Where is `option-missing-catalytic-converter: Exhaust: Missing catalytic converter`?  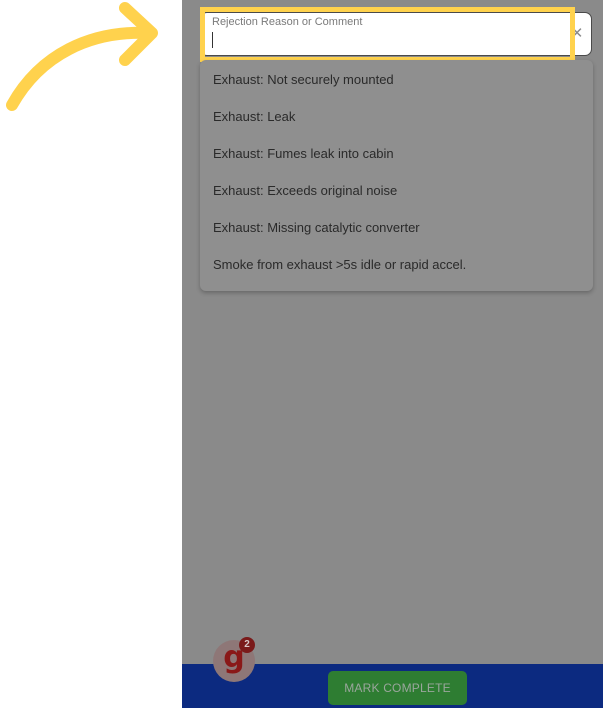 option-missing-catalytic-converter: Exhaust: Missing catalytic converter is located at coordinates (316, 230).